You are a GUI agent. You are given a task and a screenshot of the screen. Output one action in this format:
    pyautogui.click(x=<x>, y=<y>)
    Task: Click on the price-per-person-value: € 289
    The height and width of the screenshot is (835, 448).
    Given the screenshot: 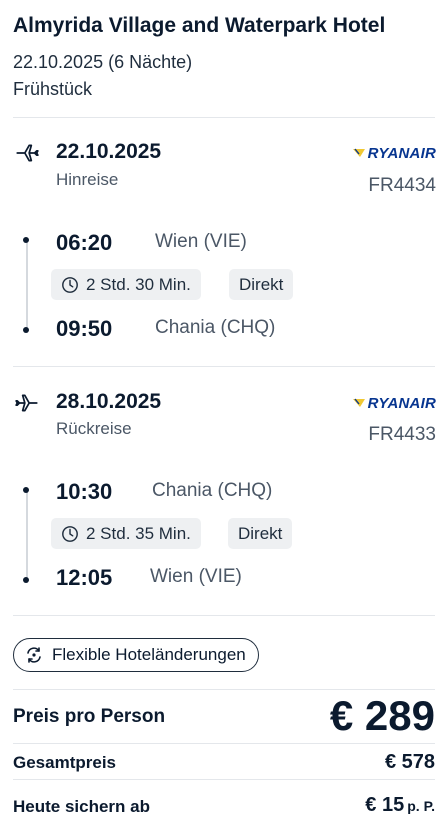 What is the action you would take?
    pyautogui.click(x=382, y=715)
    